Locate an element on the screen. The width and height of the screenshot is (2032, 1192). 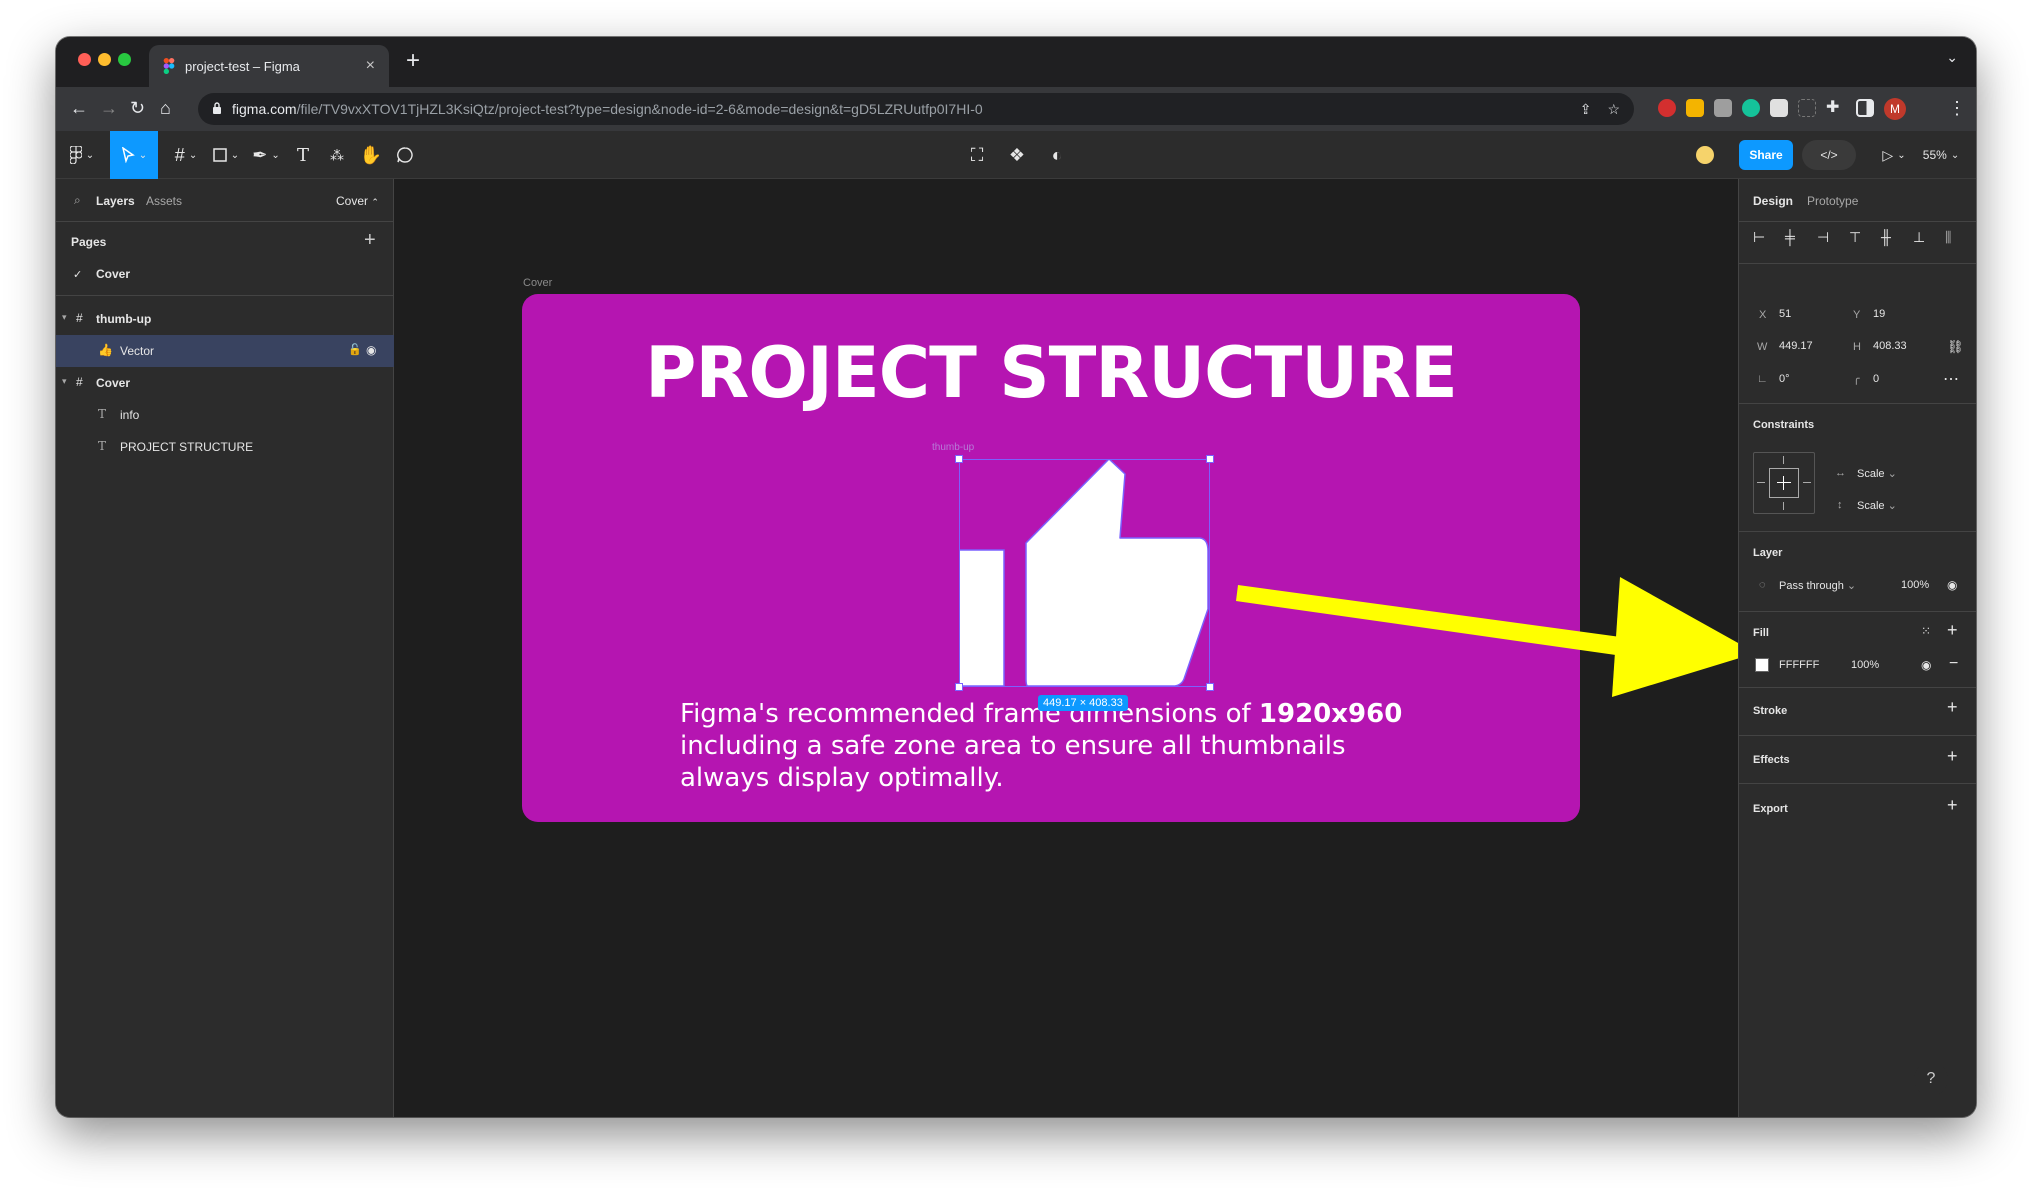
close-tab-icon: × is located at coordinates (370, 66).